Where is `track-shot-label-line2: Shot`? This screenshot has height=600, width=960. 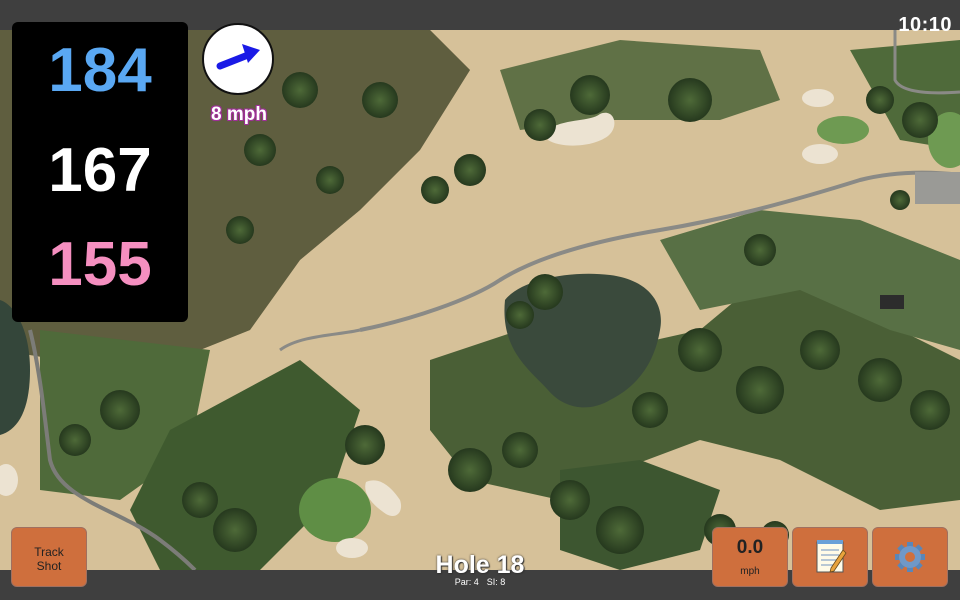
track-shot-label-line2: Shot is located at coordinates (49, 566).